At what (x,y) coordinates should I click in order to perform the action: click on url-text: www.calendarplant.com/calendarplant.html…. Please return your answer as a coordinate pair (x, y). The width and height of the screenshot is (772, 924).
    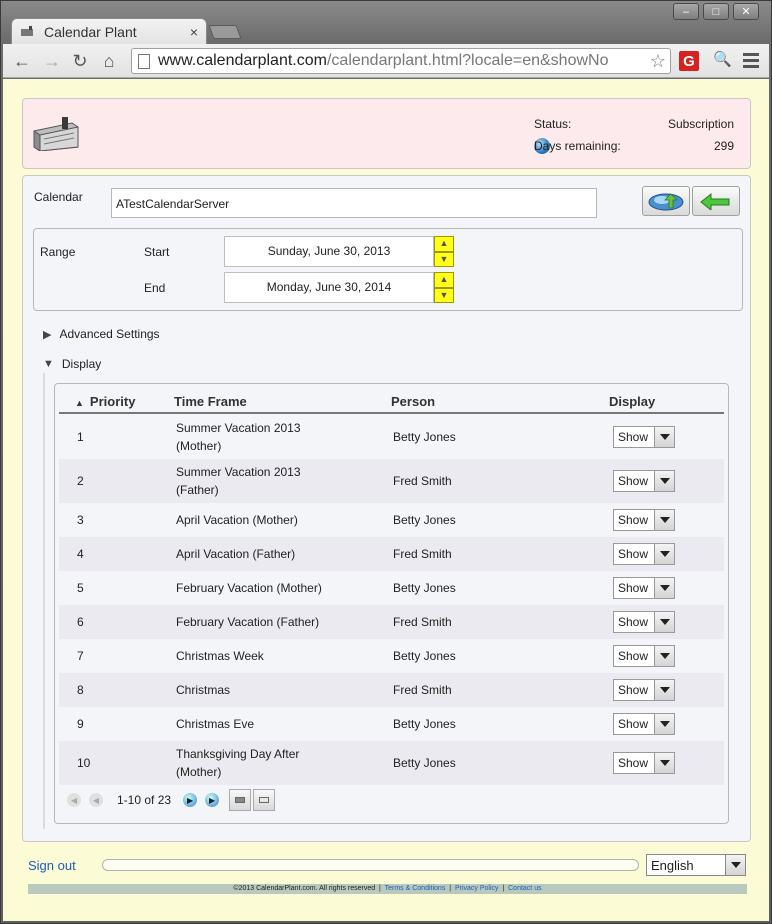
    Looking at the image, I should click on (383, 60).